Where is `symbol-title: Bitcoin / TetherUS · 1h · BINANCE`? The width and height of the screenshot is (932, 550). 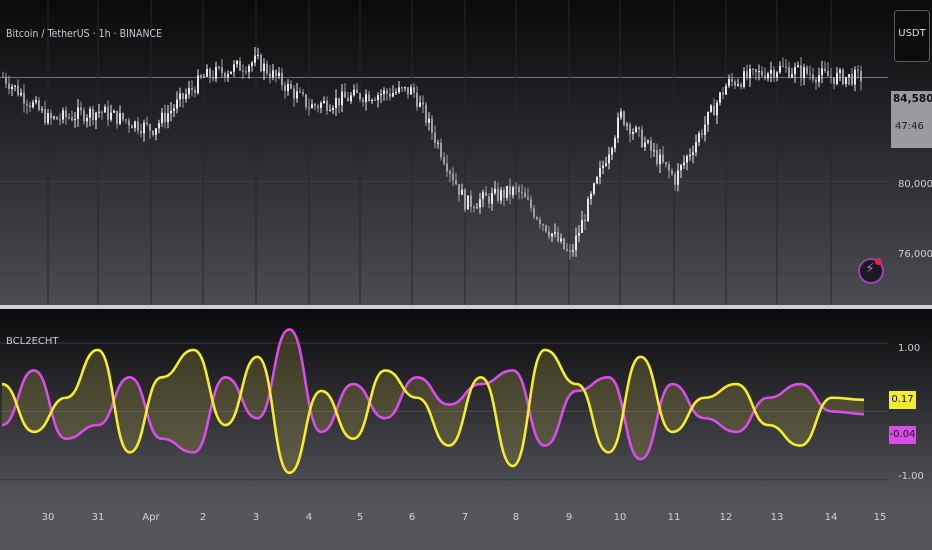
symbol-title: Bitcoin / TetherUS · 1h · BINANCE is located at coordinates (84, 34).